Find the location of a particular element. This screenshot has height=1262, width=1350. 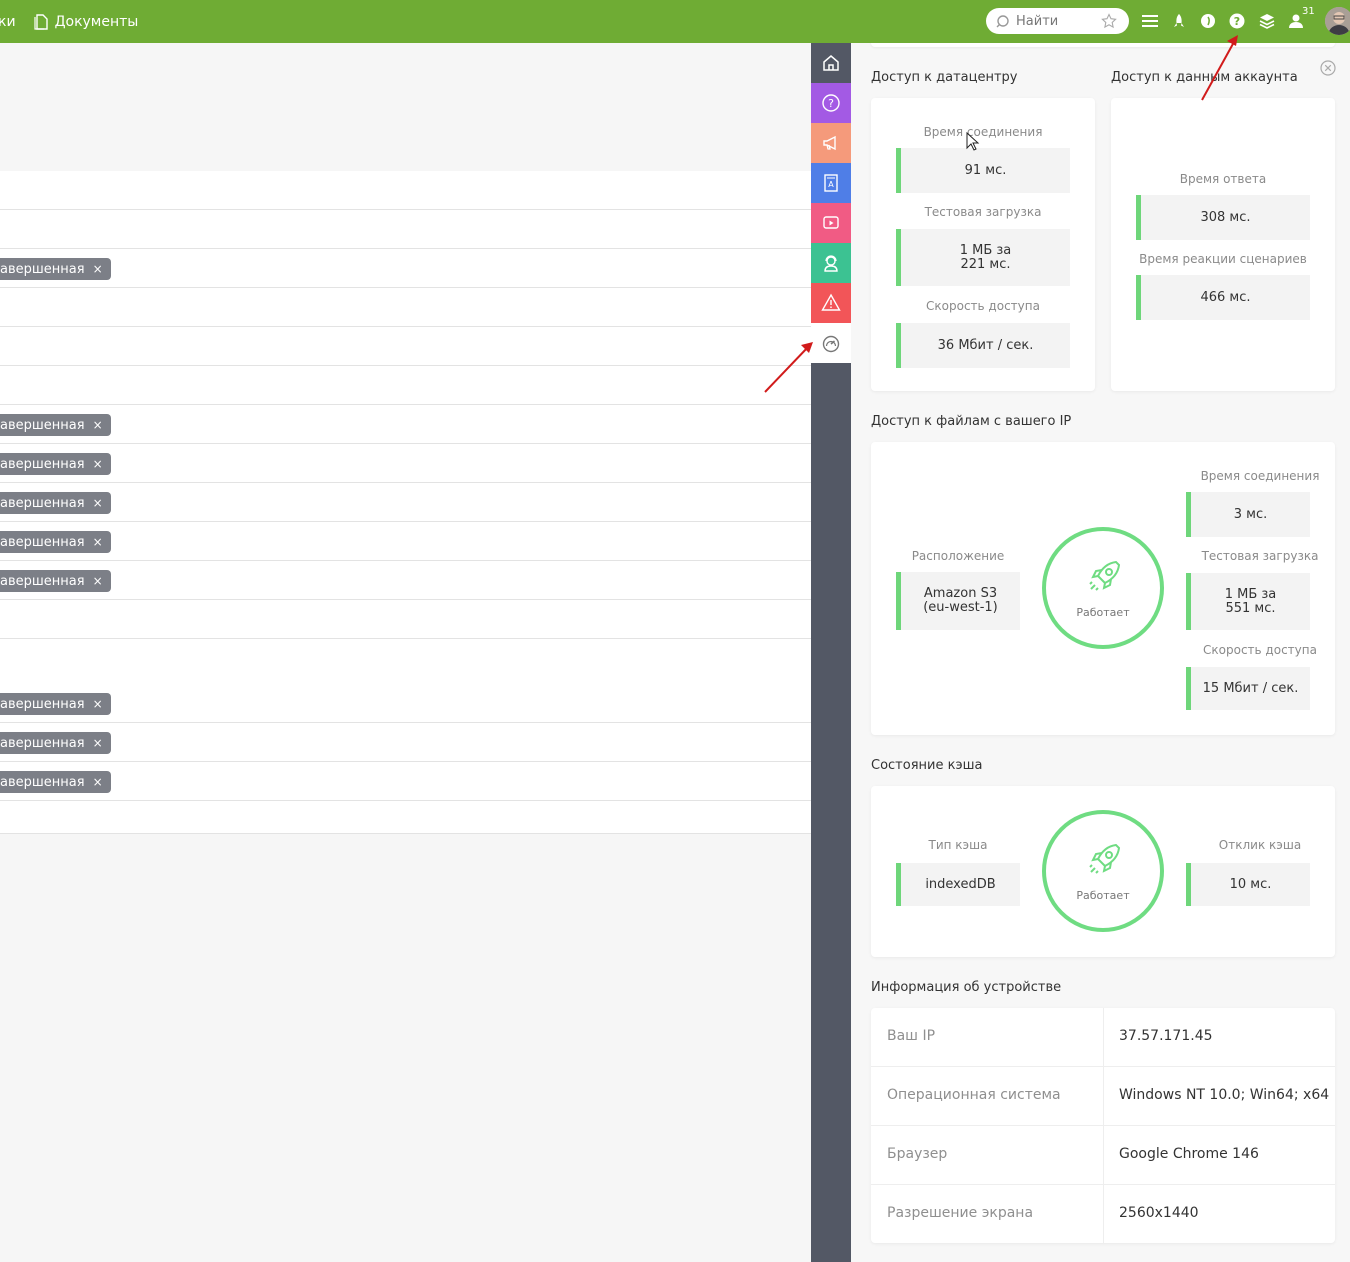

cache-type-label: Тип кэша is located at coordinates (958, 845).